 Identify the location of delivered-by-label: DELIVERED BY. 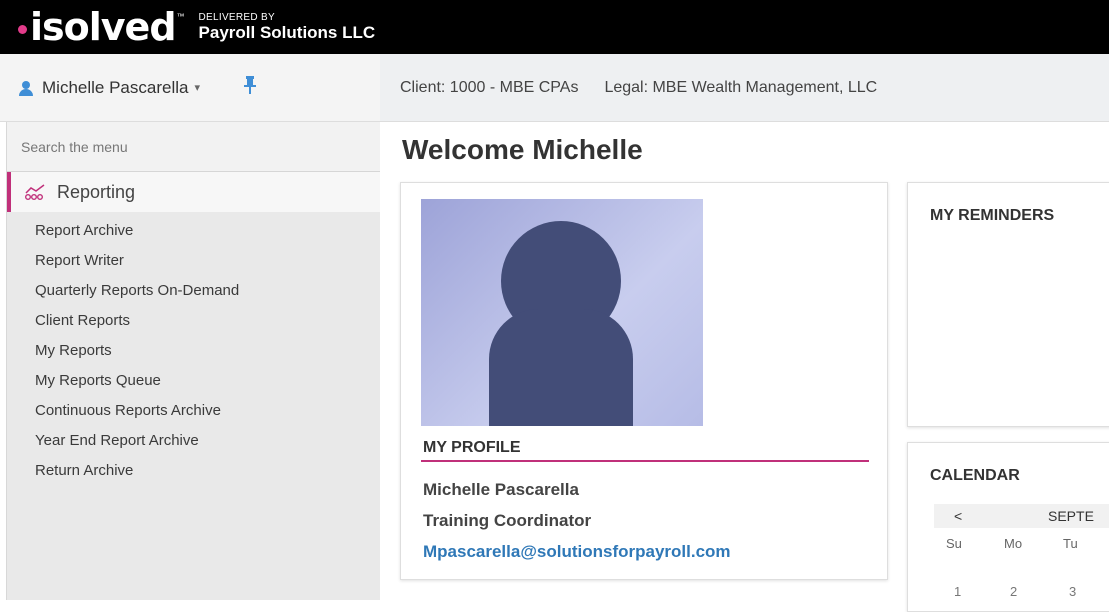
(236, 17).